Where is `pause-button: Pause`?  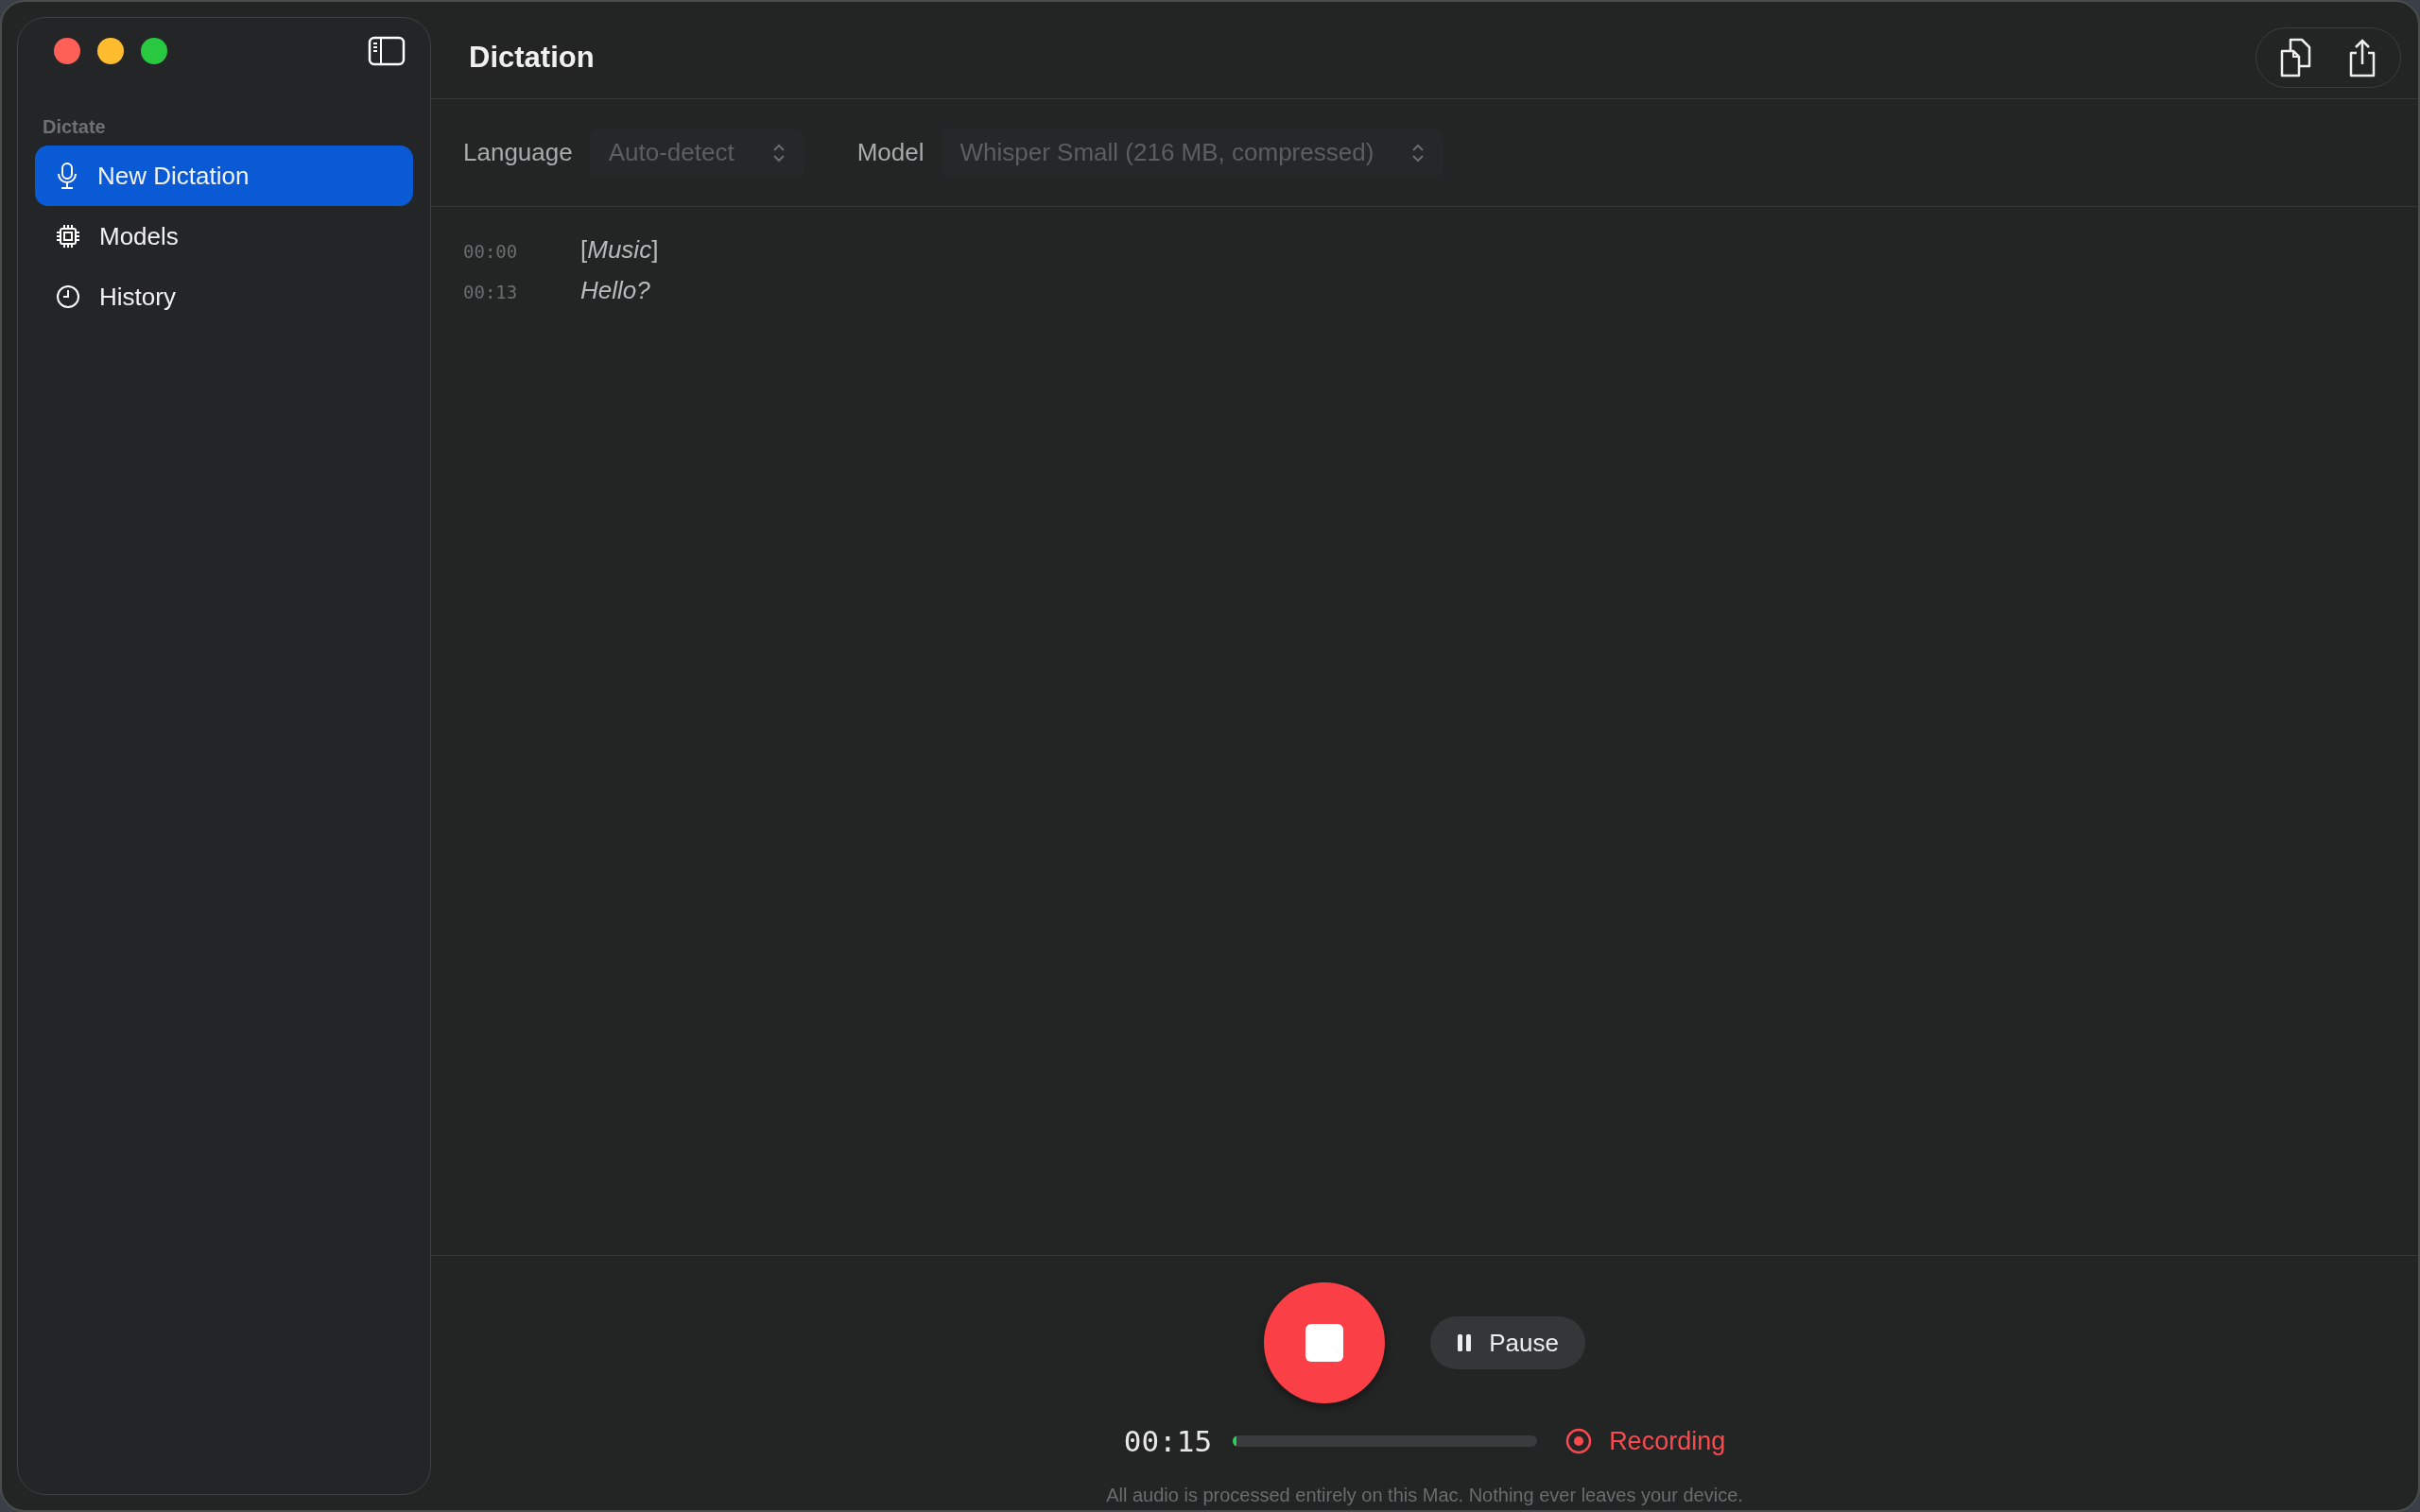
pause-button: Pause is located at coordinates (1507, 1342).